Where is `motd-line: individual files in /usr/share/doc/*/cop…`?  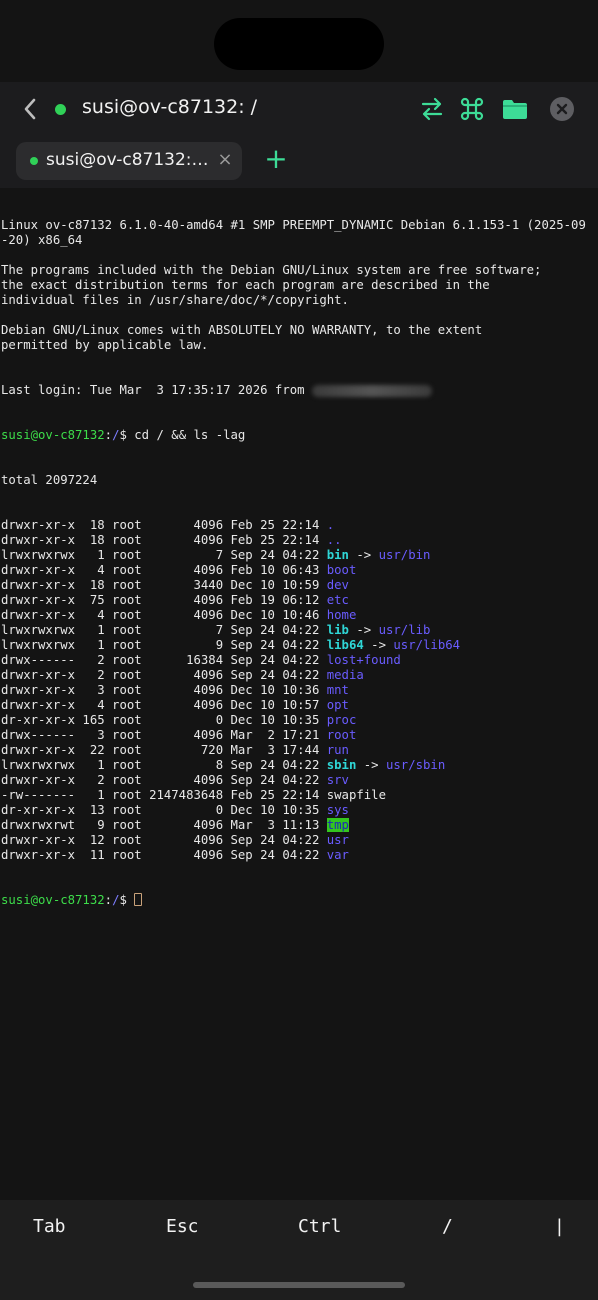
motd-line: individual files in /usr/share/doc/*/cop… is located at coordinates (175, 300).